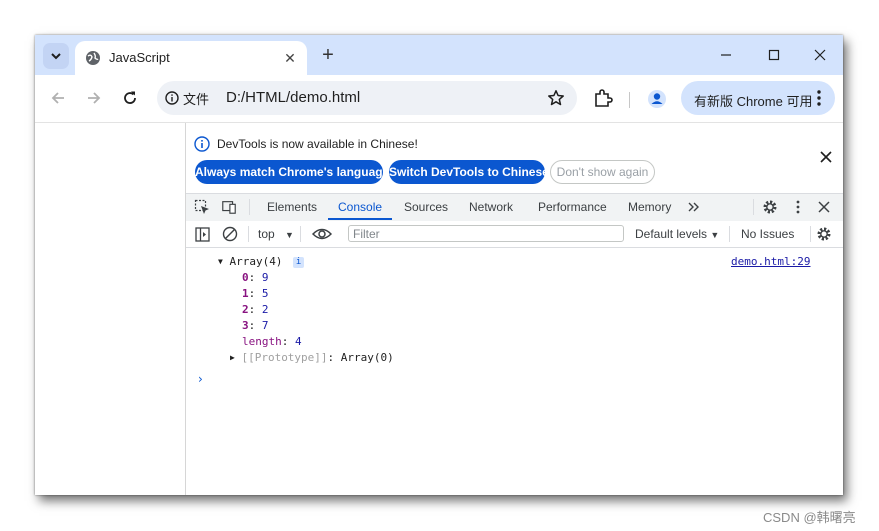 This screenshot has height=531, width=879. I want to click on console-settings-gear-icon, so click(824, 234).